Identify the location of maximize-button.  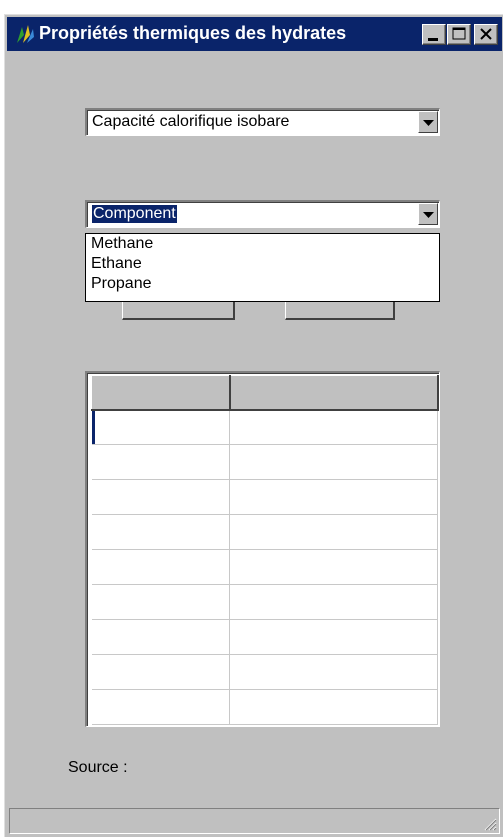
(459, 34).